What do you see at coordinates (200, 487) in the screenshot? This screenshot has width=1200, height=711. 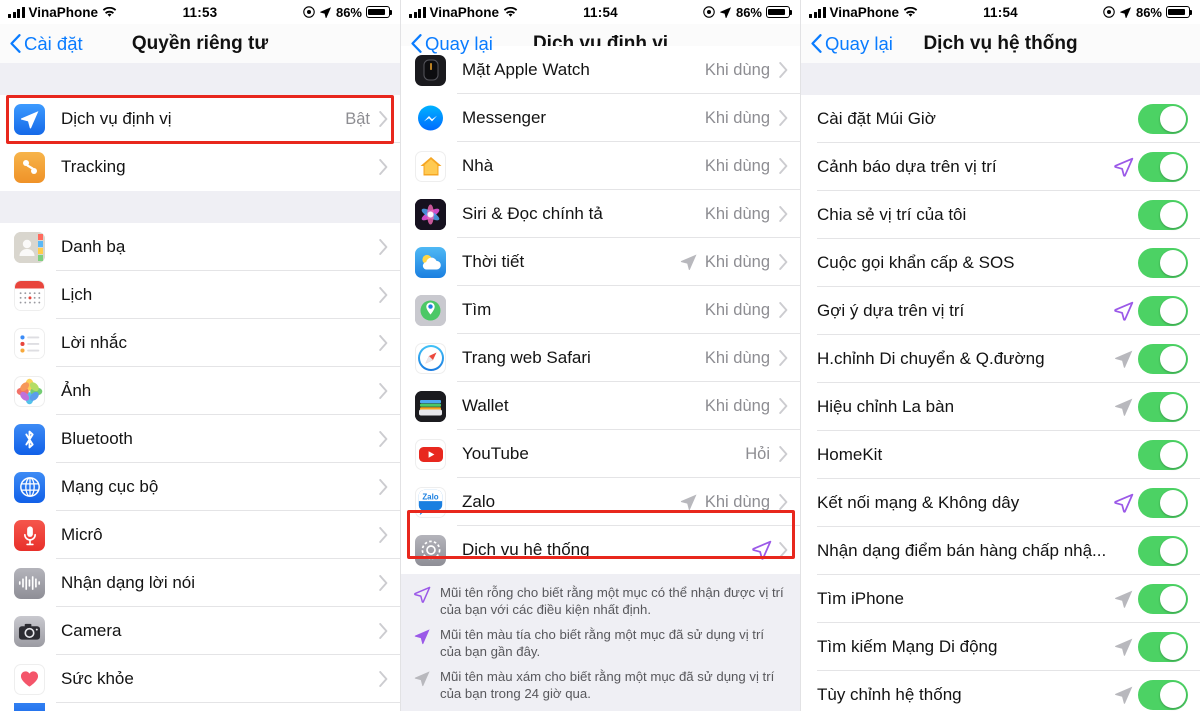 I see `row-local-network: Mạng cục bộ` at bounding box center [200, 487].